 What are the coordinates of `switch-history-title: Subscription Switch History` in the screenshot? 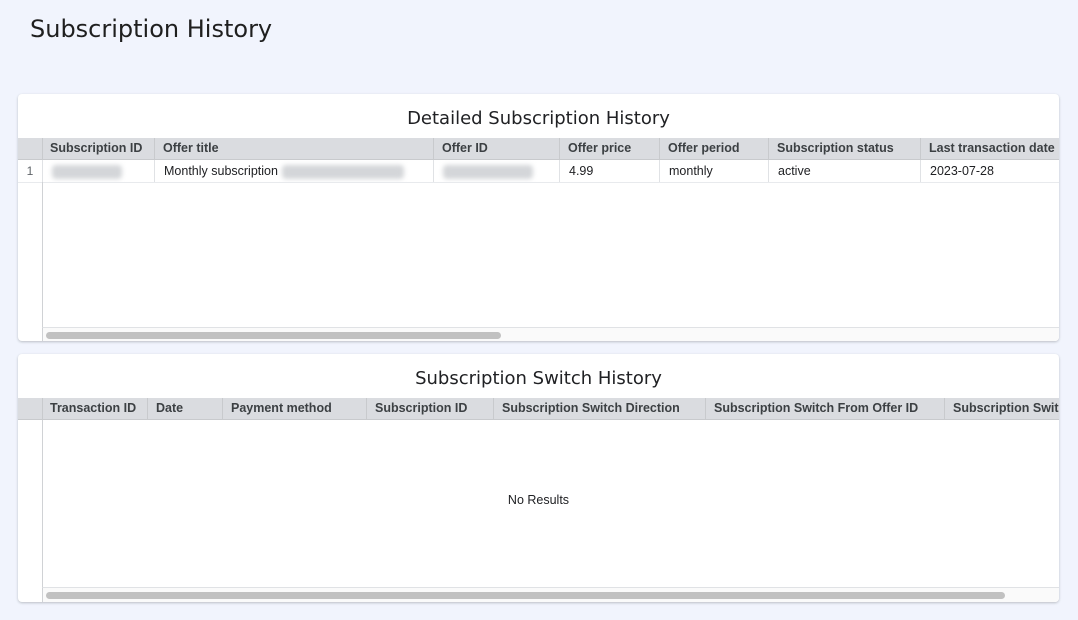 It's located at (538, 378).